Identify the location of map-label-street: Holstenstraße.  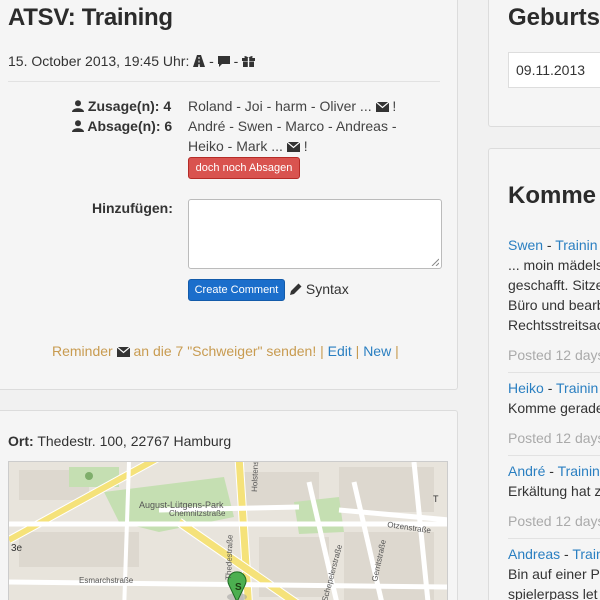
(255, 477).